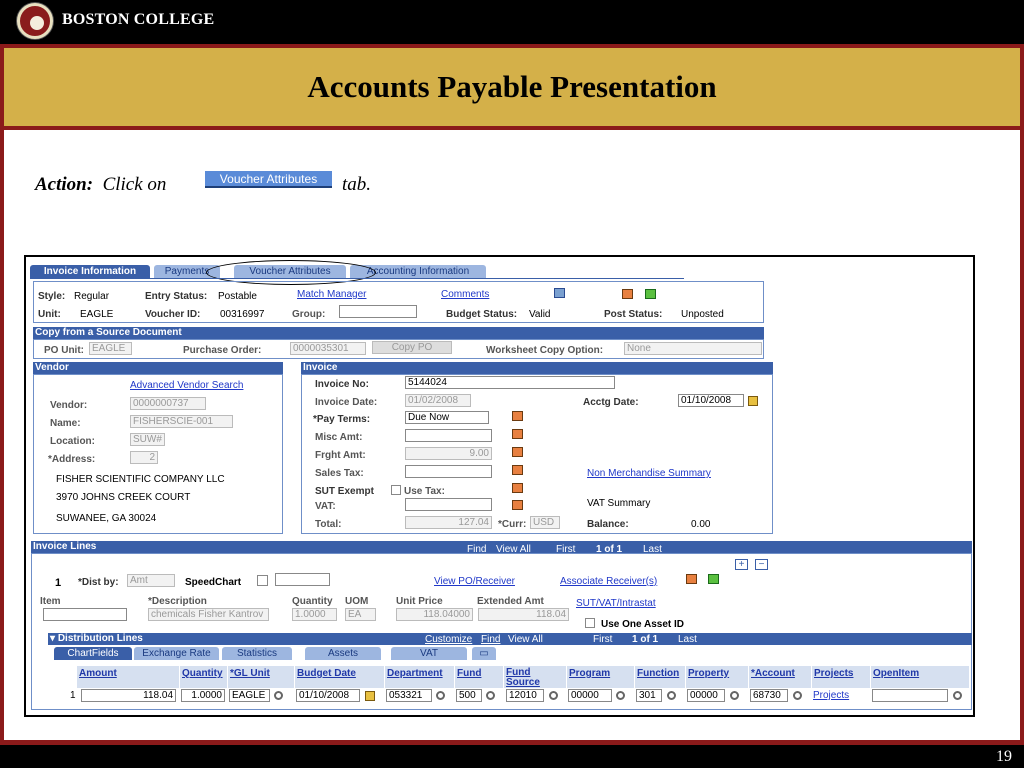 Image resolution: width=1024 pixels, height=768 pixels. What do you see at coordinates (370, 696) in the screenshot?
I see `budget-date-calendar-icon` at bounding box center [370, 696].